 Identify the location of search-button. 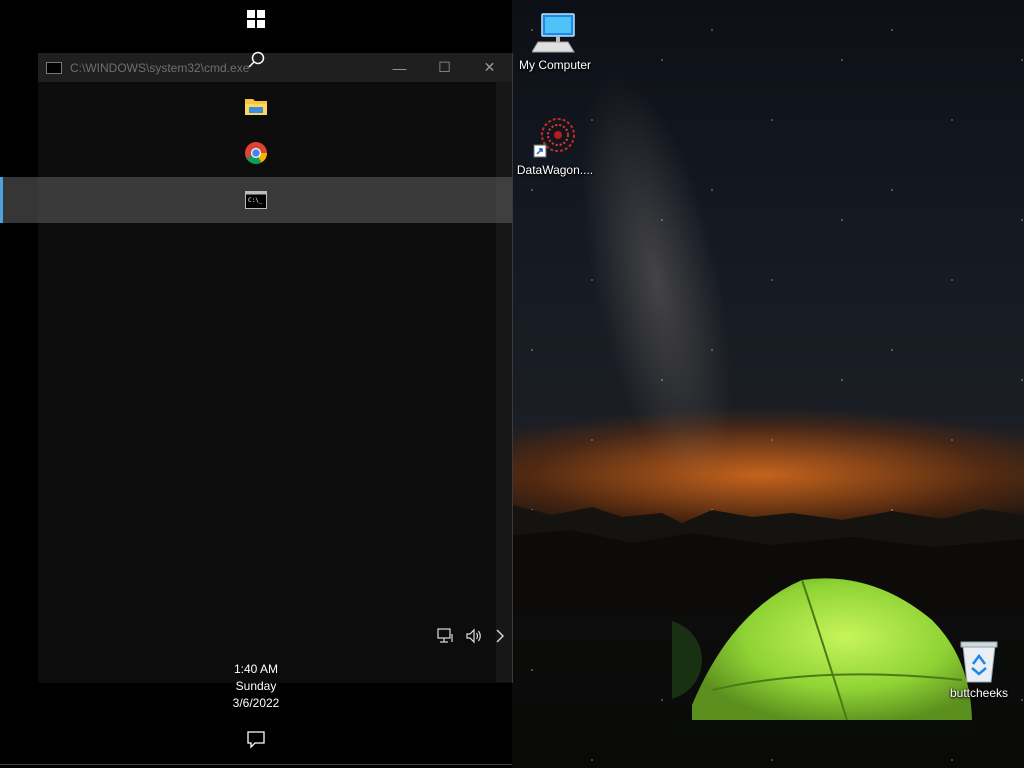
(256, 60).